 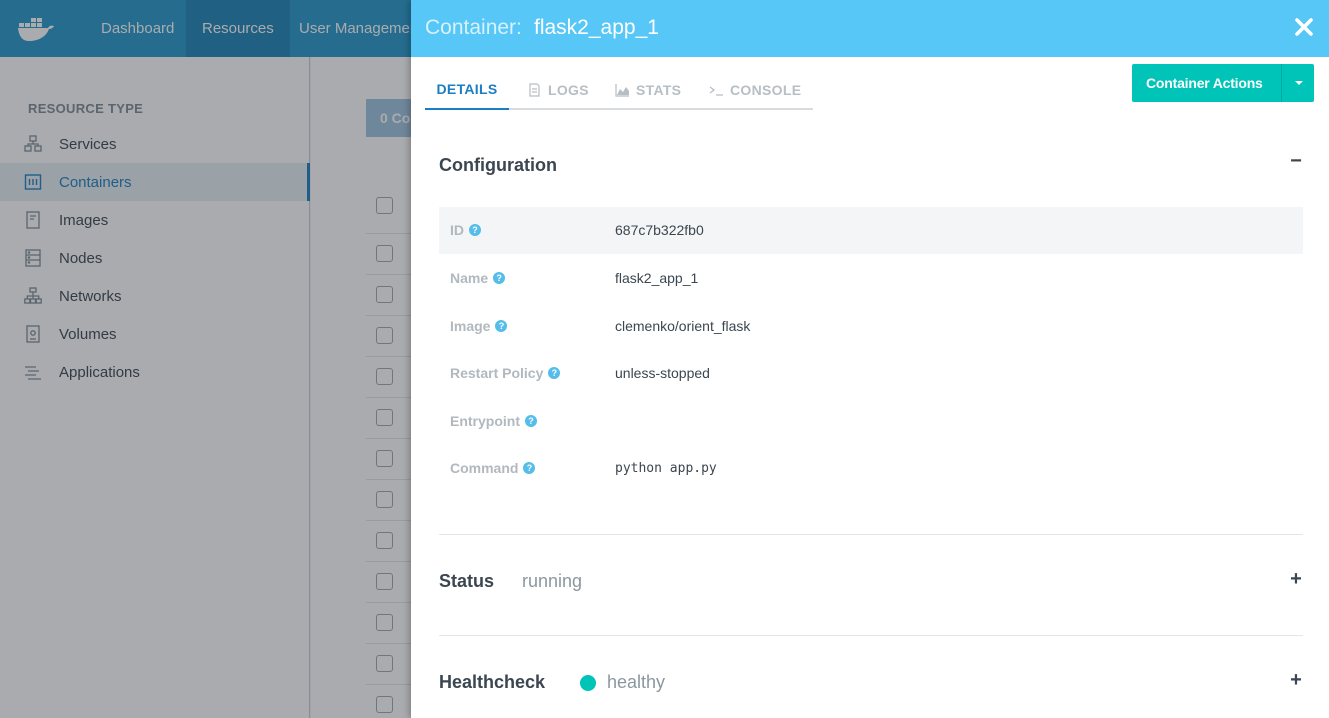 What do you see at coordinates (657, 278) in the screenshot?
I see `config-value: flask2_app_1` at bounding box center [657, 278].